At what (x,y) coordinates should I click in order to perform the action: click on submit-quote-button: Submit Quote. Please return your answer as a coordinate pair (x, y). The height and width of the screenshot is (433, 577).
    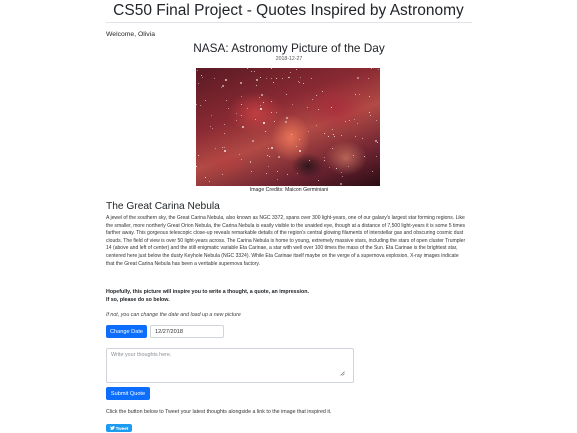
    Looking at the image, I should click on (128, 393).